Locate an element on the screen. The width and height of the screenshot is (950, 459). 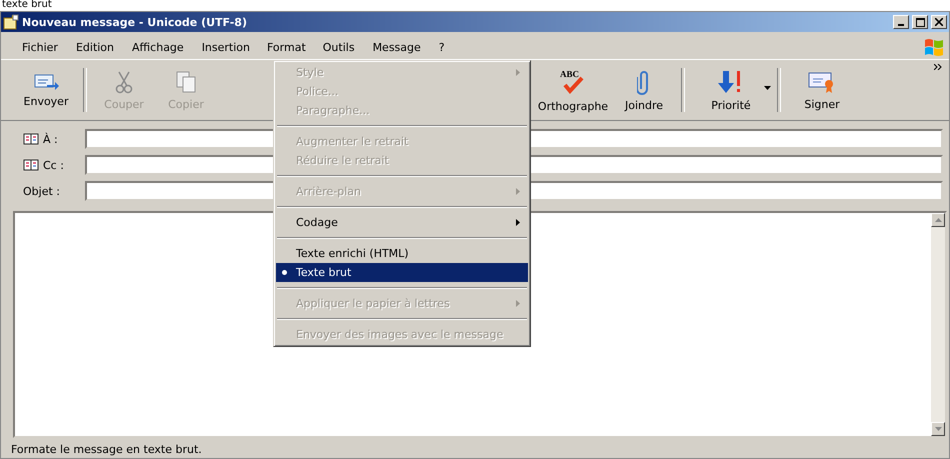
status-text: Formate le message en texte brut. is located at coordinates (106, 450).